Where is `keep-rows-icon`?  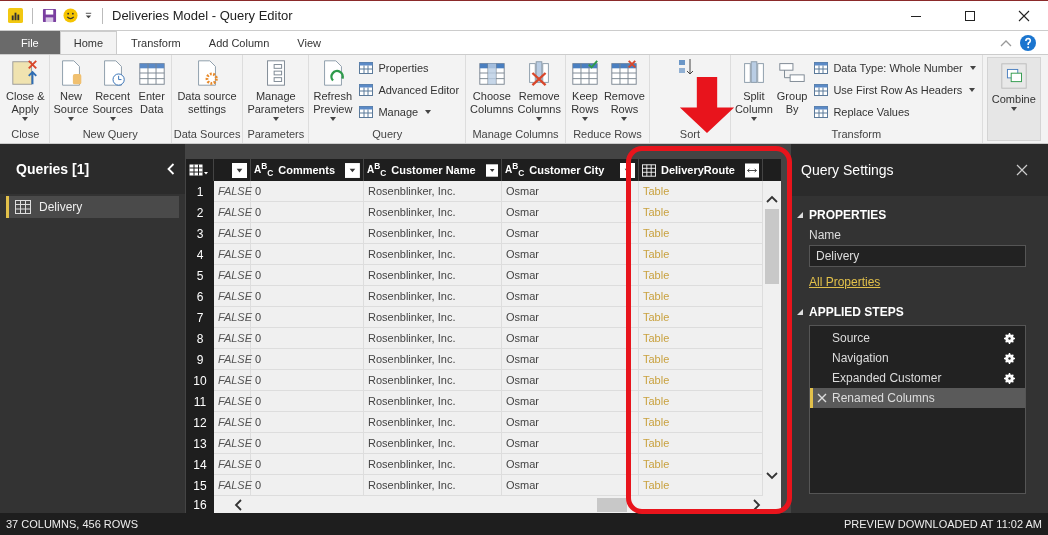 keep-rows-icon is located at coordinates (584, 73).